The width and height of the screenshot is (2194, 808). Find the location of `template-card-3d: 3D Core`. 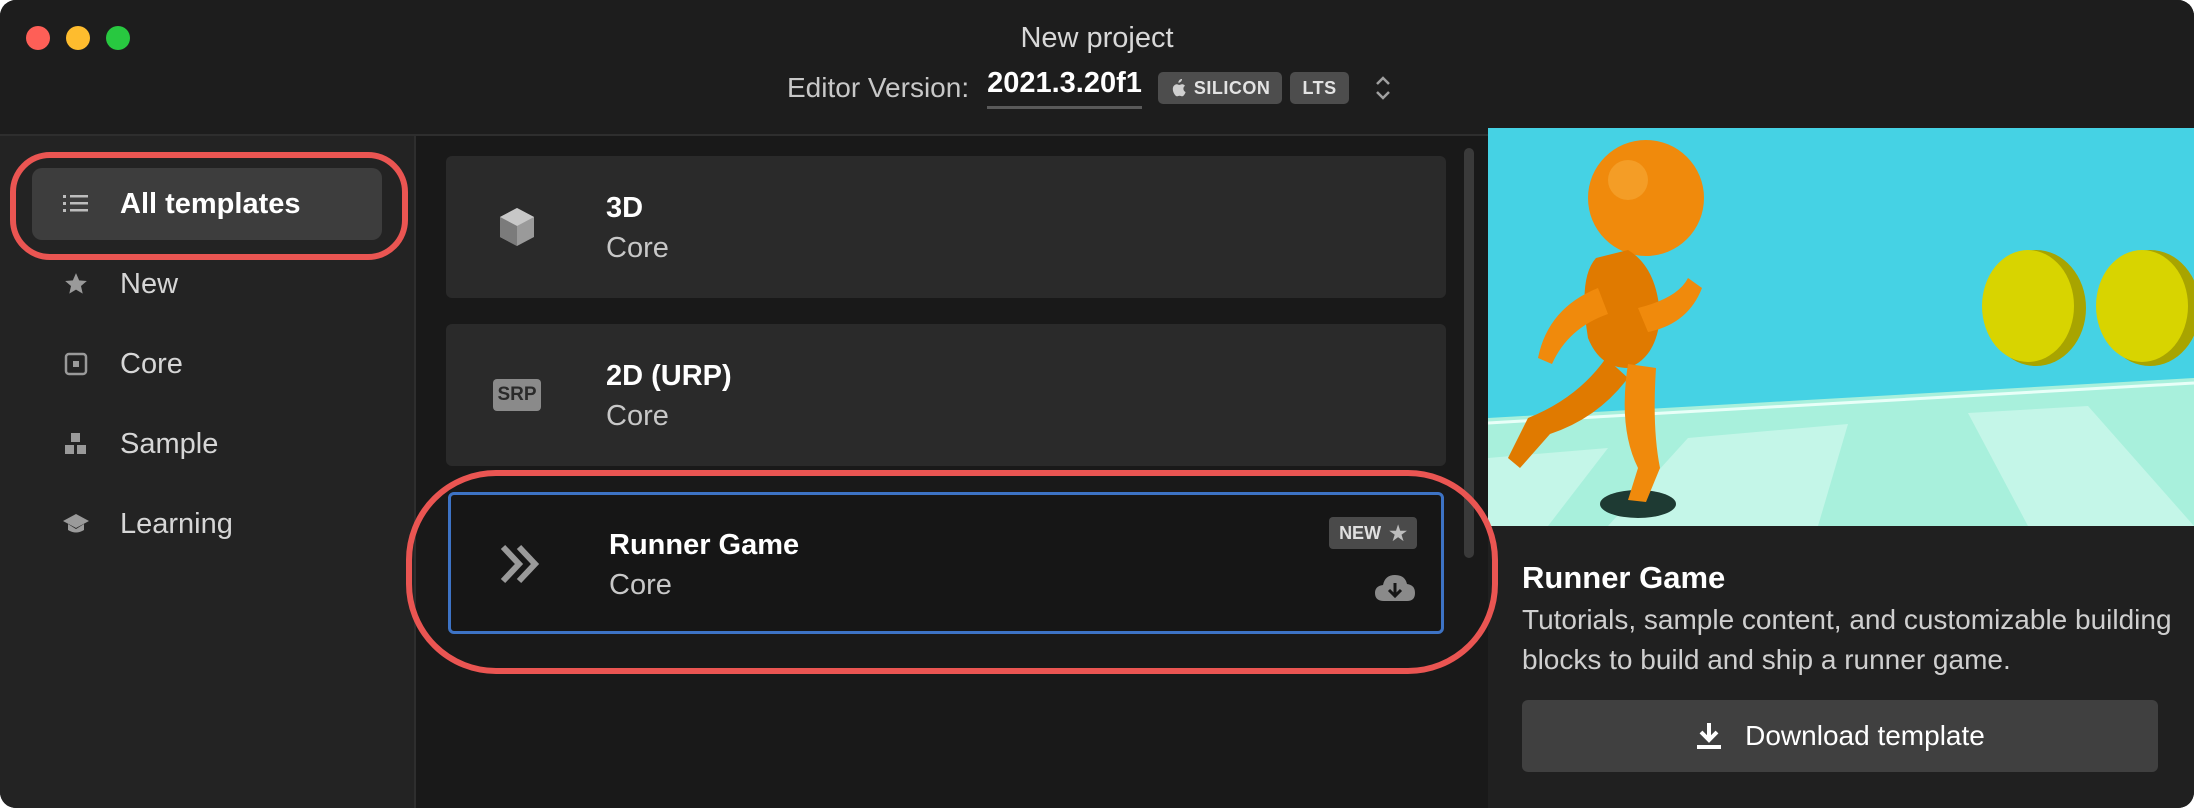

template-card-3d: 3D Core is located at coordinates (946, 227).